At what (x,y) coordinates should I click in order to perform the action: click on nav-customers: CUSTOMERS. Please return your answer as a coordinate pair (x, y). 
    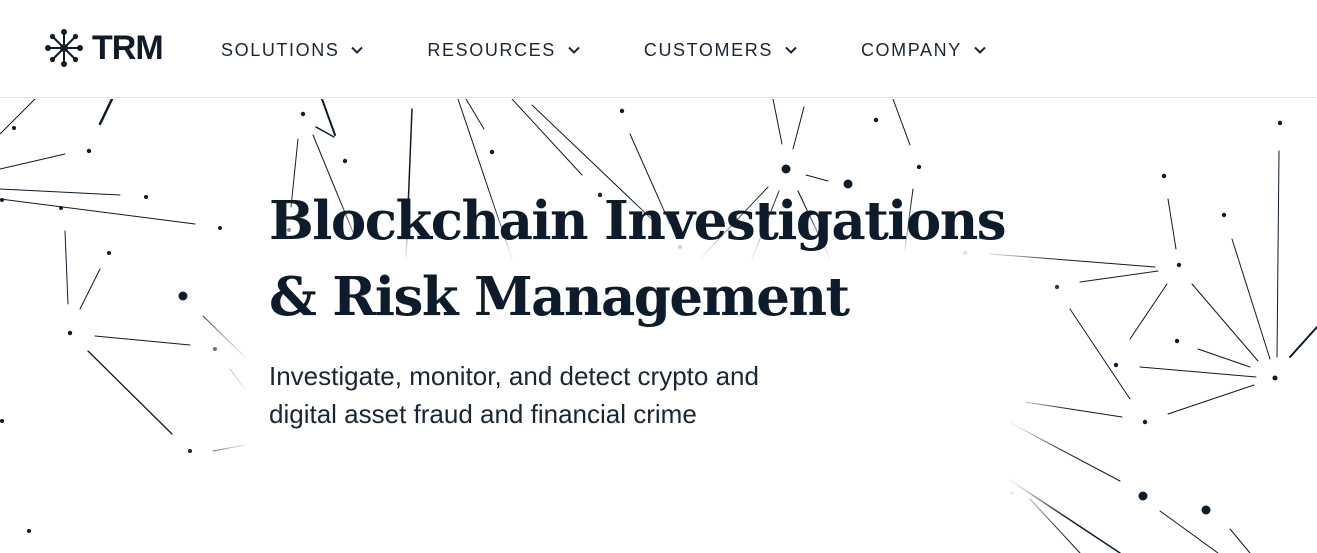
    Looking at the image, I should click on (720, 50).